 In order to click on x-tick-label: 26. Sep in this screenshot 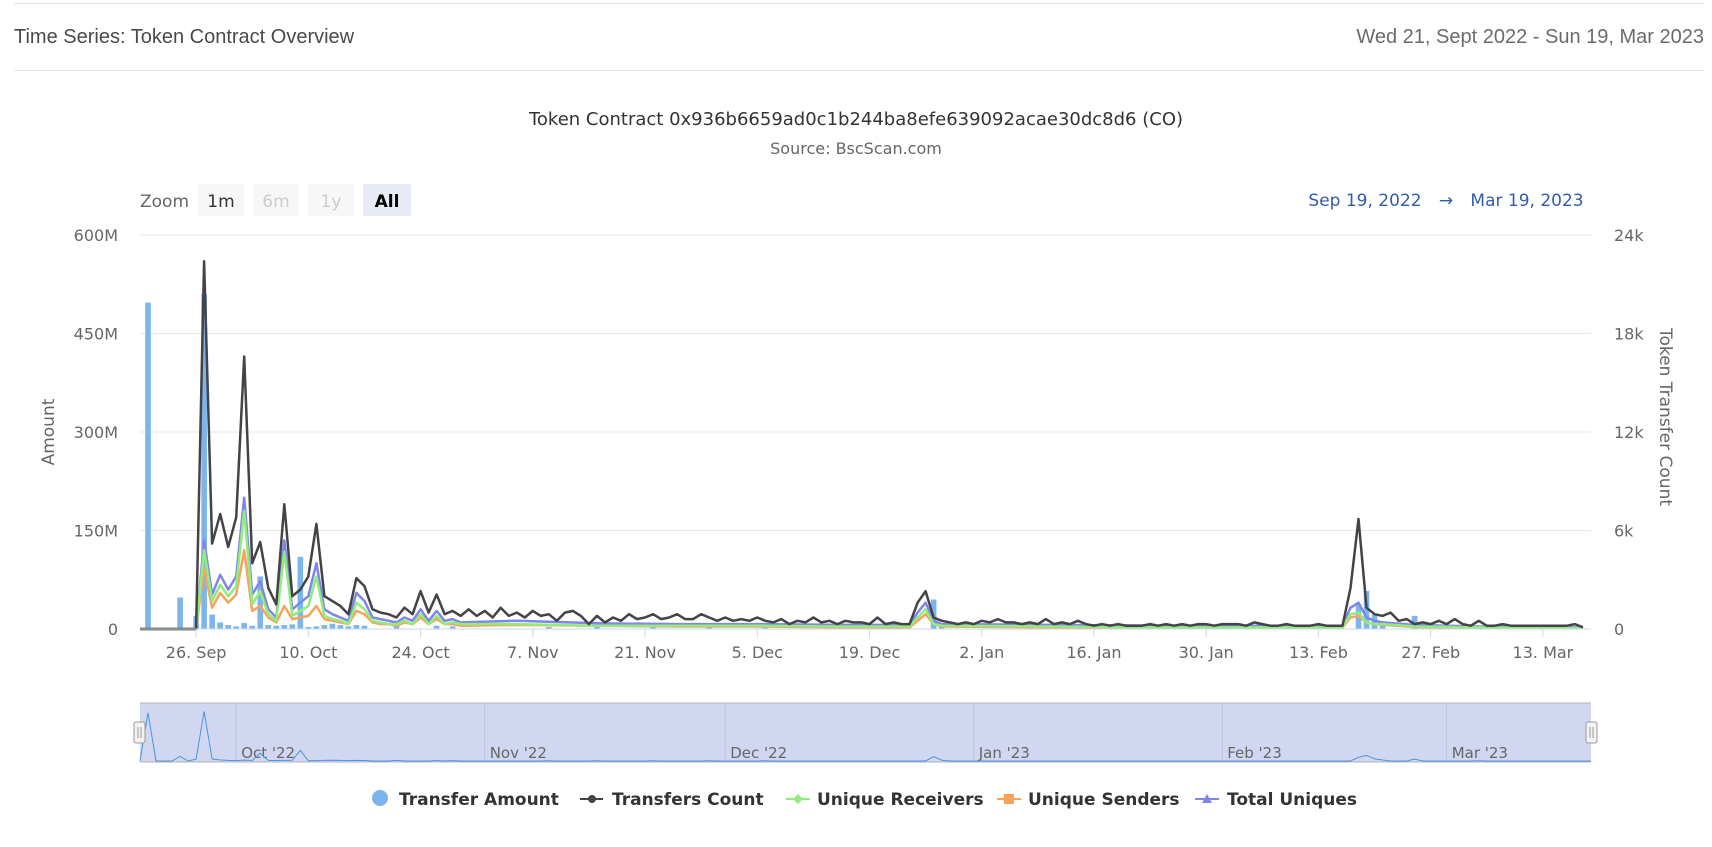, I will do `click(196, 652)`.